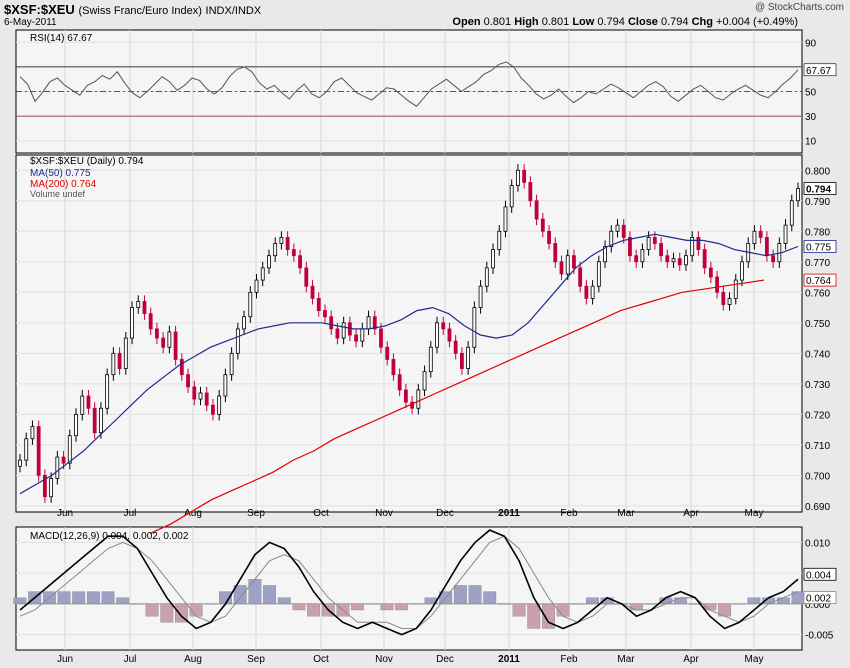  What do you see at coordinates (817, 202) in the screenshot?
I see `price-tick-label: 0.790` at bounding box center [817, 202].